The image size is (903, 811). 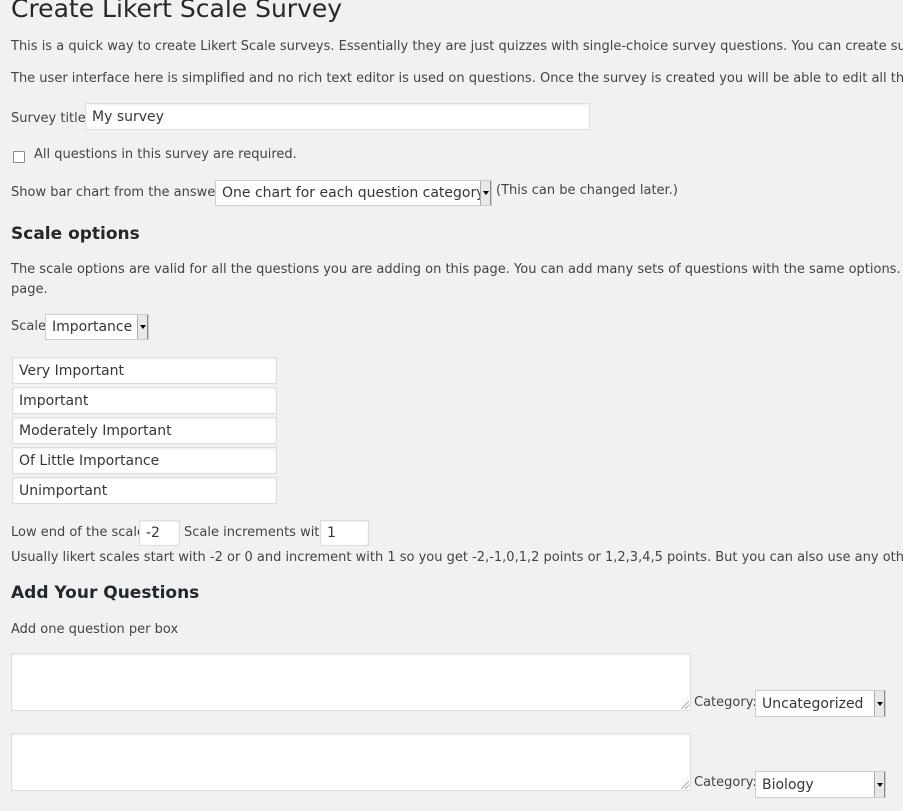 What do you see at coordinates (80, 532) in the screenshot?
I see `low-end-label: Low end of the scale:` at bounding box center [80, 532].